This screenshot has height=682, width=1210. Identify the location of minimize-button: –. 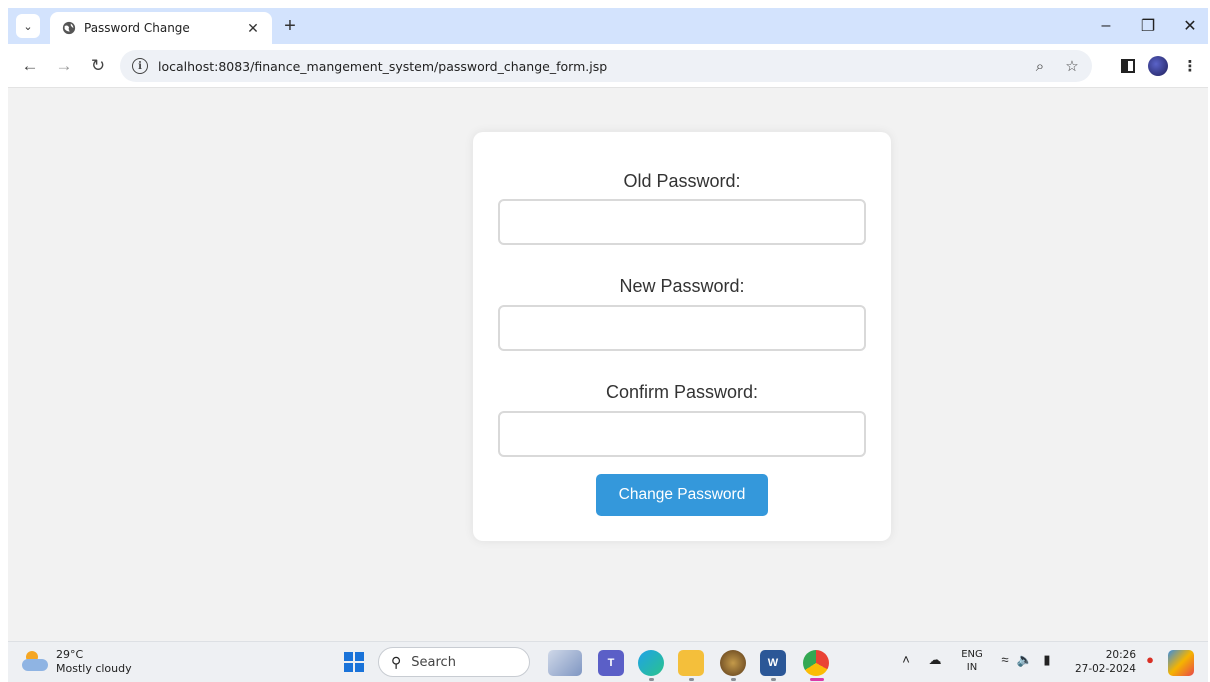
(1106, 26).